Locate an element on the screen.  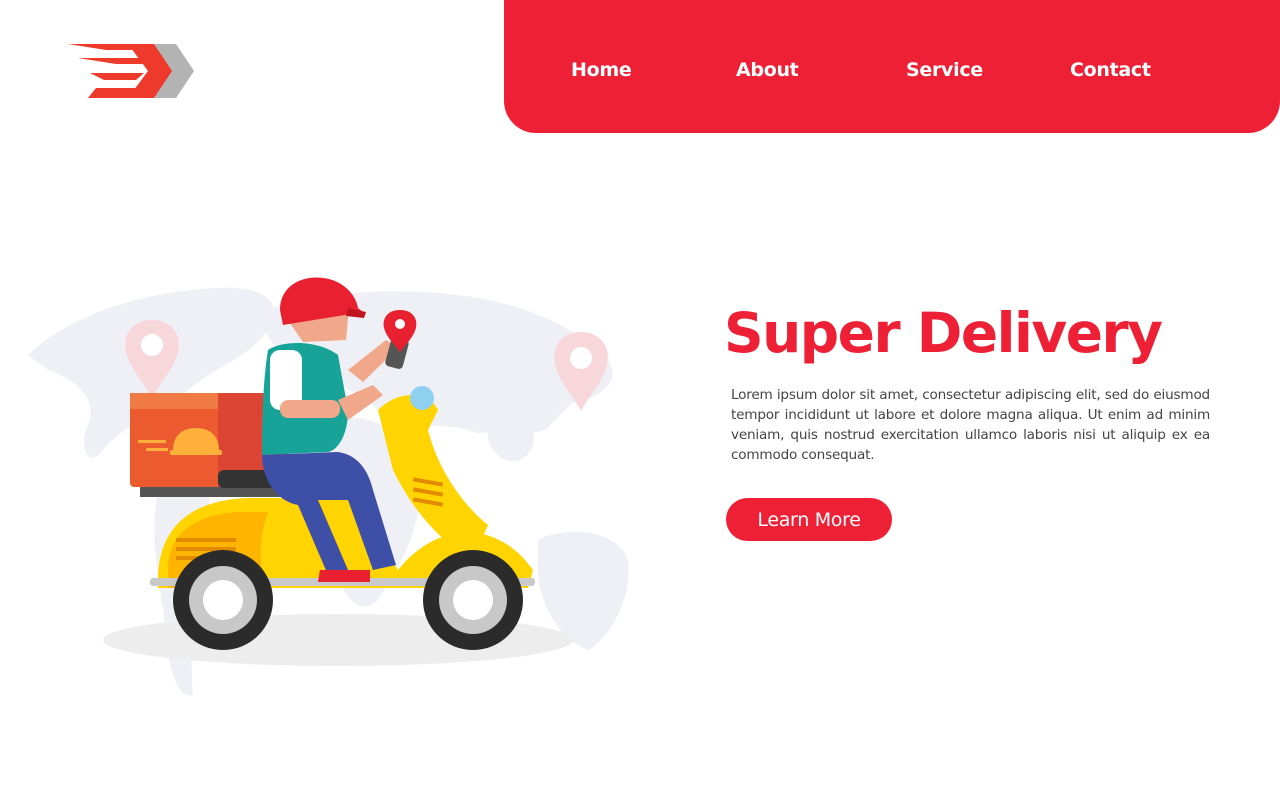
hero-title: Super Delivery is located at coordinates (943, 333).